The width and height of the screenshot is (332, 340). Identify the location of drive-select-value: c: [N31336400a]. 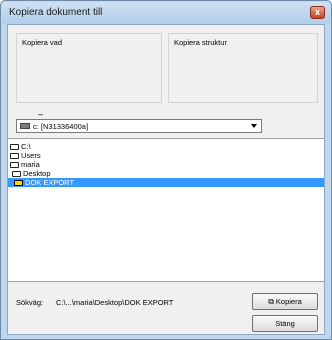
(61, 126).